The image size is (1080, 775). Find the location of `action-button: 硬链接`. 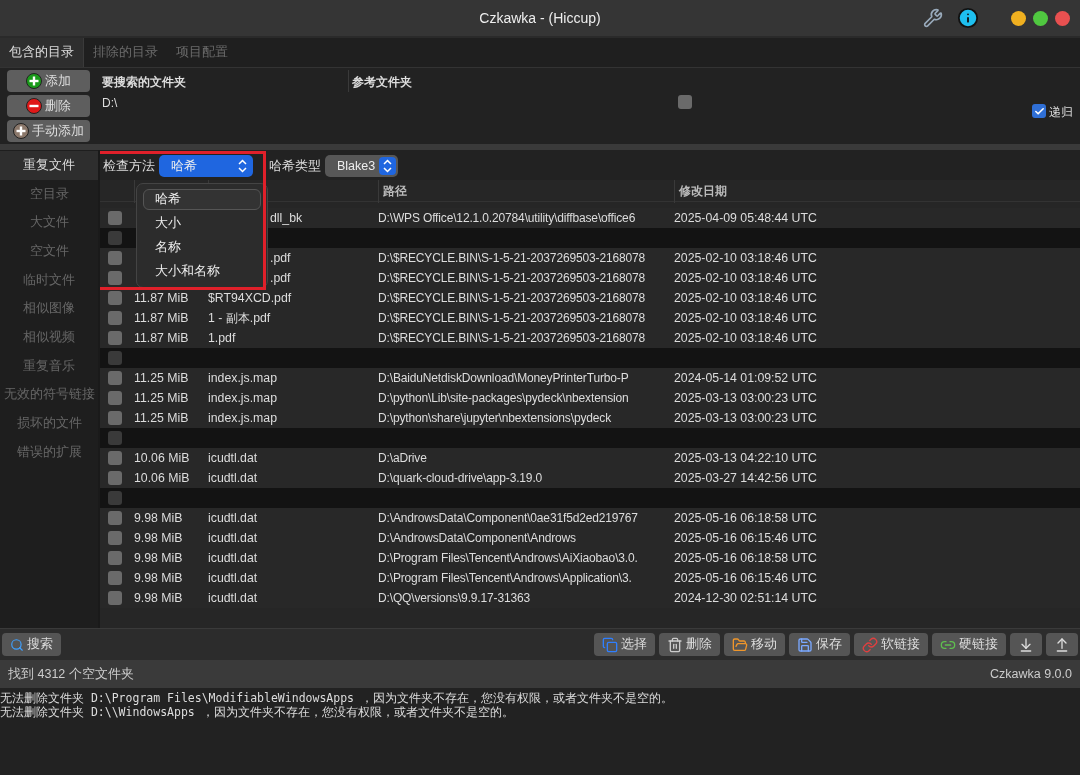

action-button: 硬链接 is located at coordinates (969, 644).